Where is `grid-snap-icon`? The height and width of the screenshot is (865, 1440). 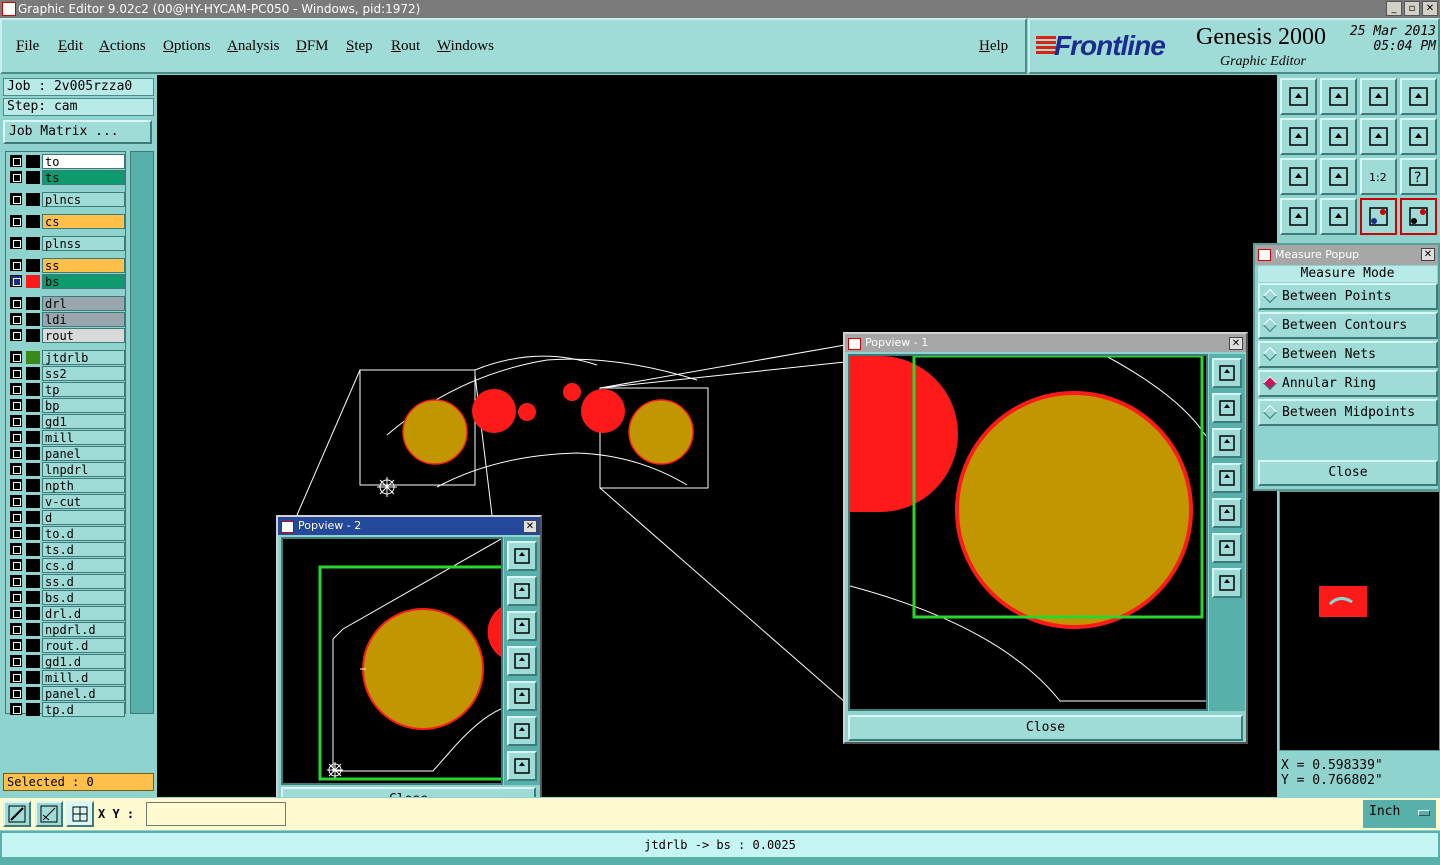 grid-snap-icon is located at coordinates (80, 814).